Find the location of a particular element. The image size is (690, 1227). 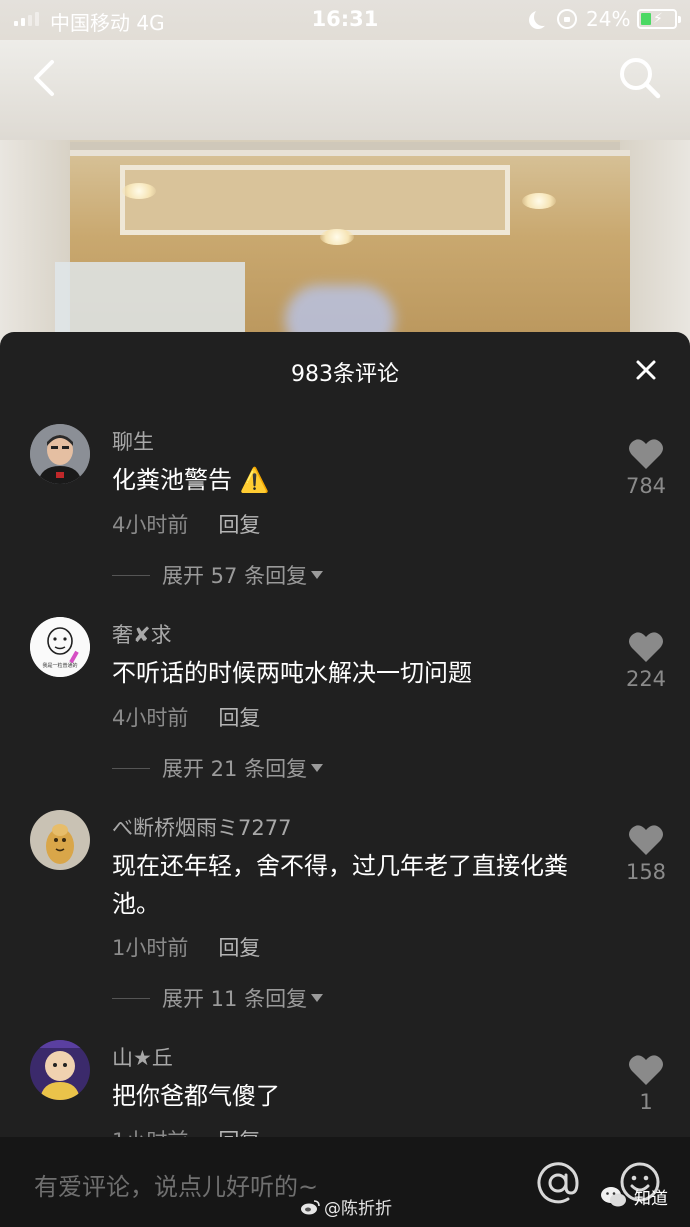

ceiling is located at coordinates (345, 90).